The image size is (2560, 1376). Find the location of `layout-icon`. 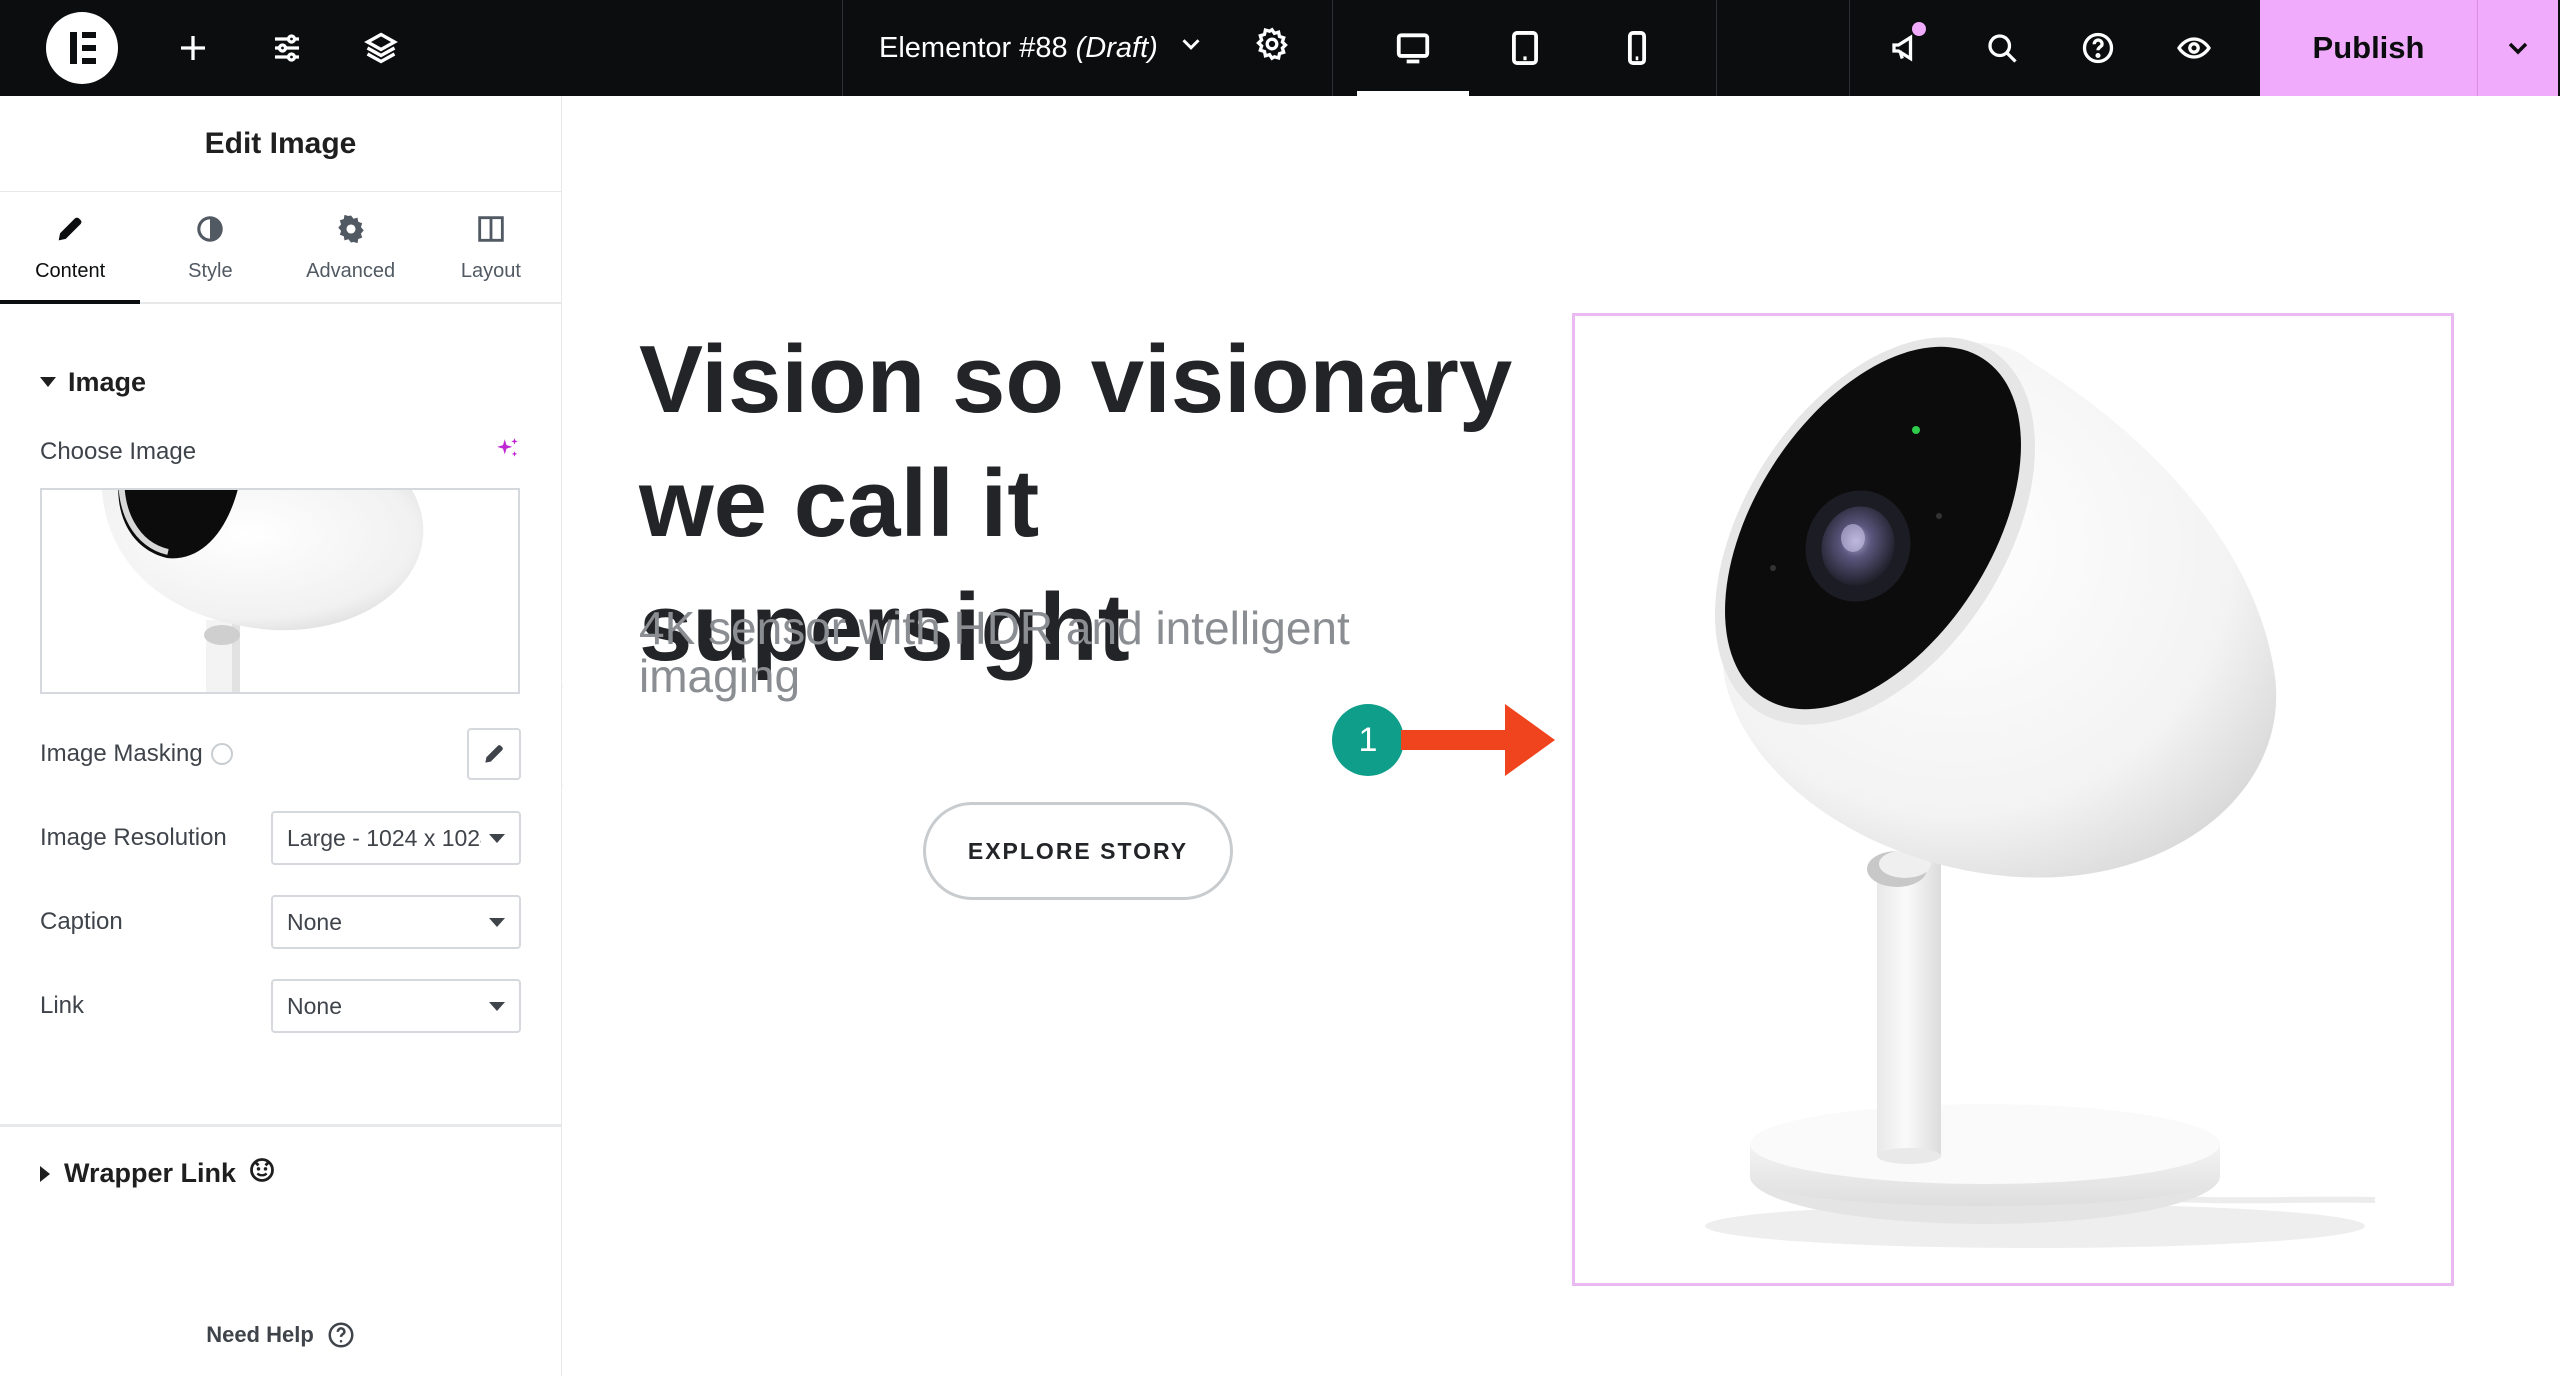

layout-icon is located at coordinates (491, 228).